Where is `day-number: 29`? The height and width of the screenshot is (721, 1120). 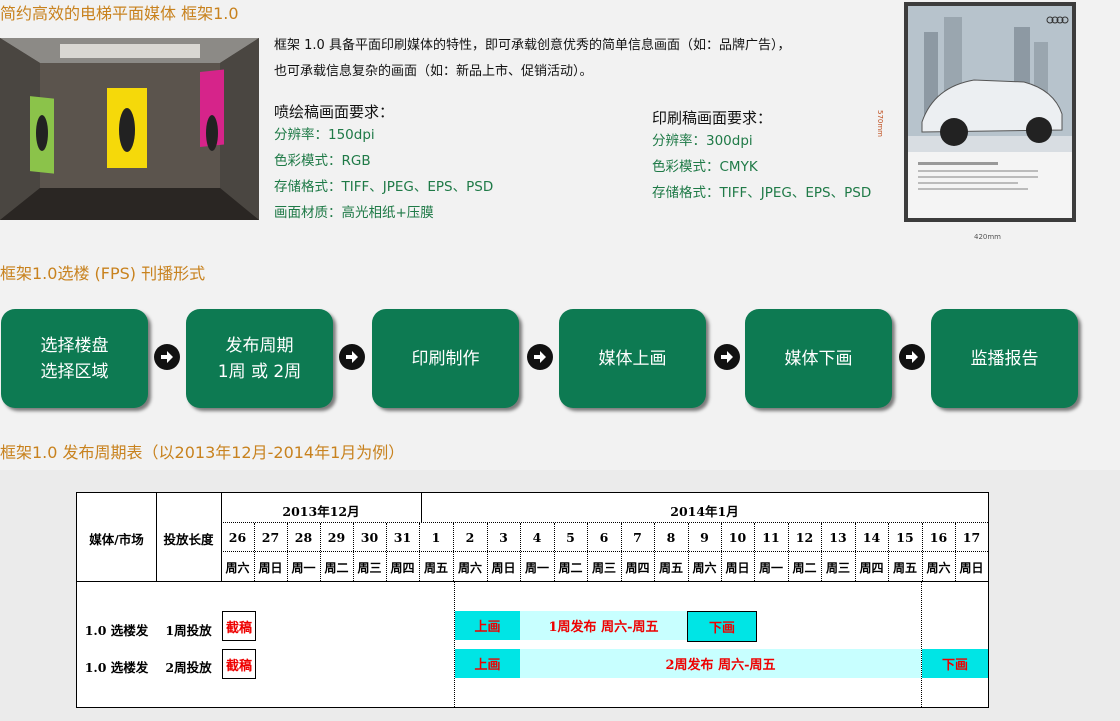 day-number: 29 is located at coordinates (336, 537).